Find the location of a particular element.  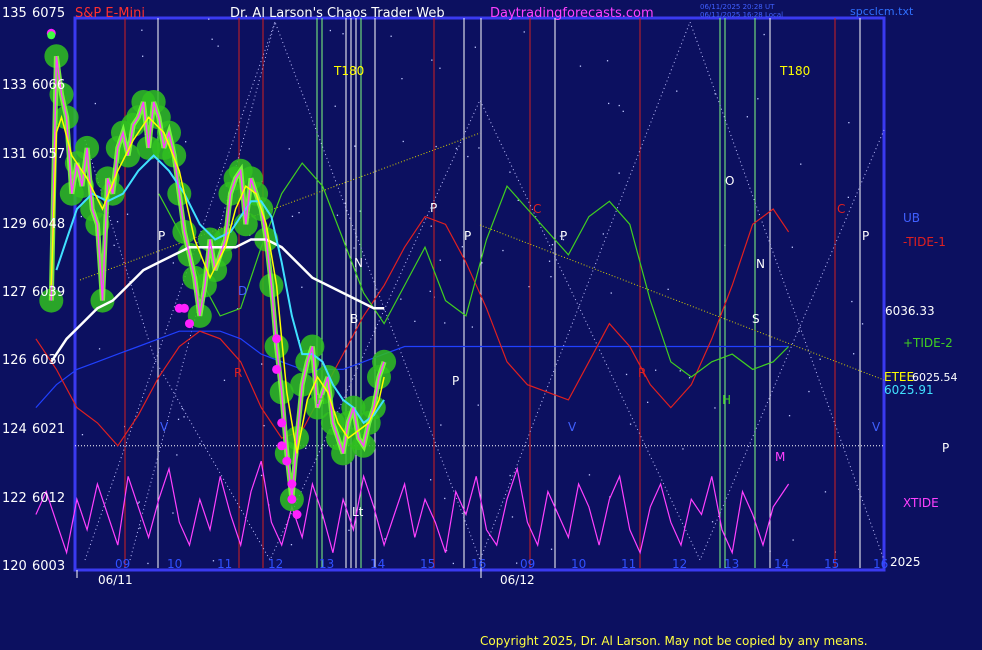

y-tick-left: 129 is located at coordinates (14, 224).